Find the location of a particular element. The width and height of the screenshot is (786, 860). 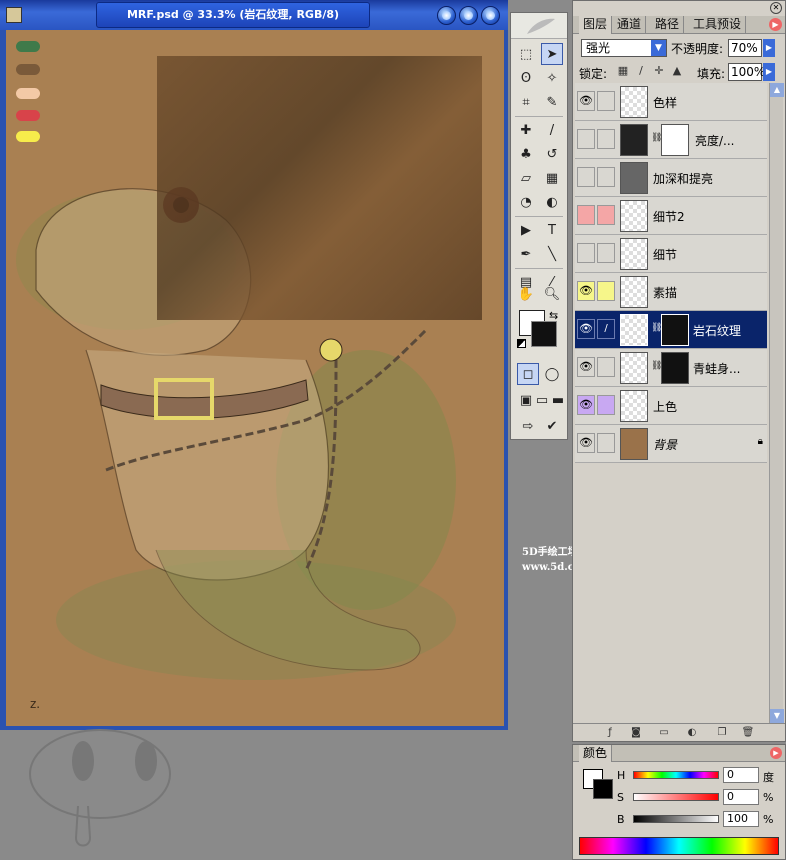

scroll-up-icon: ▲ is located at coordinates (777, 90).